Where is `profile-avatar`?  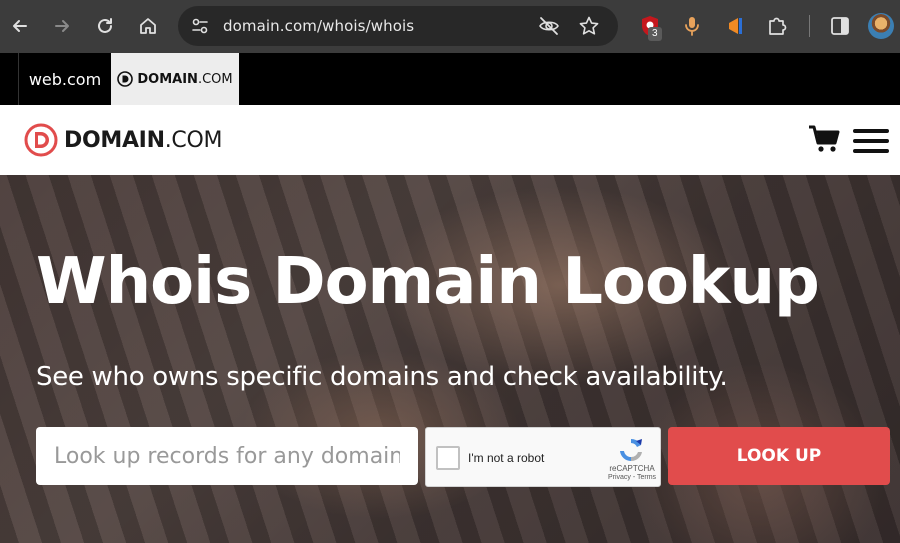 profile-avatar is located at coordinates (881, 26).